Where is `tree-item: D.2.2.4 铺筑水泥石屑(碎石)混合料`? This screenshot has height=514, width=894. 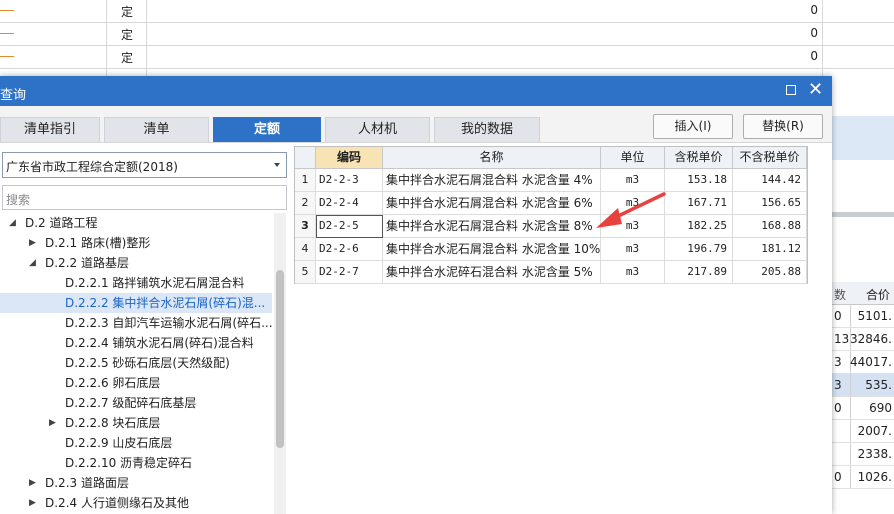
tree-item: D.2.2.4 铺筑水泥石屑(碎石)混合料 is located at coordinates (136, 343).